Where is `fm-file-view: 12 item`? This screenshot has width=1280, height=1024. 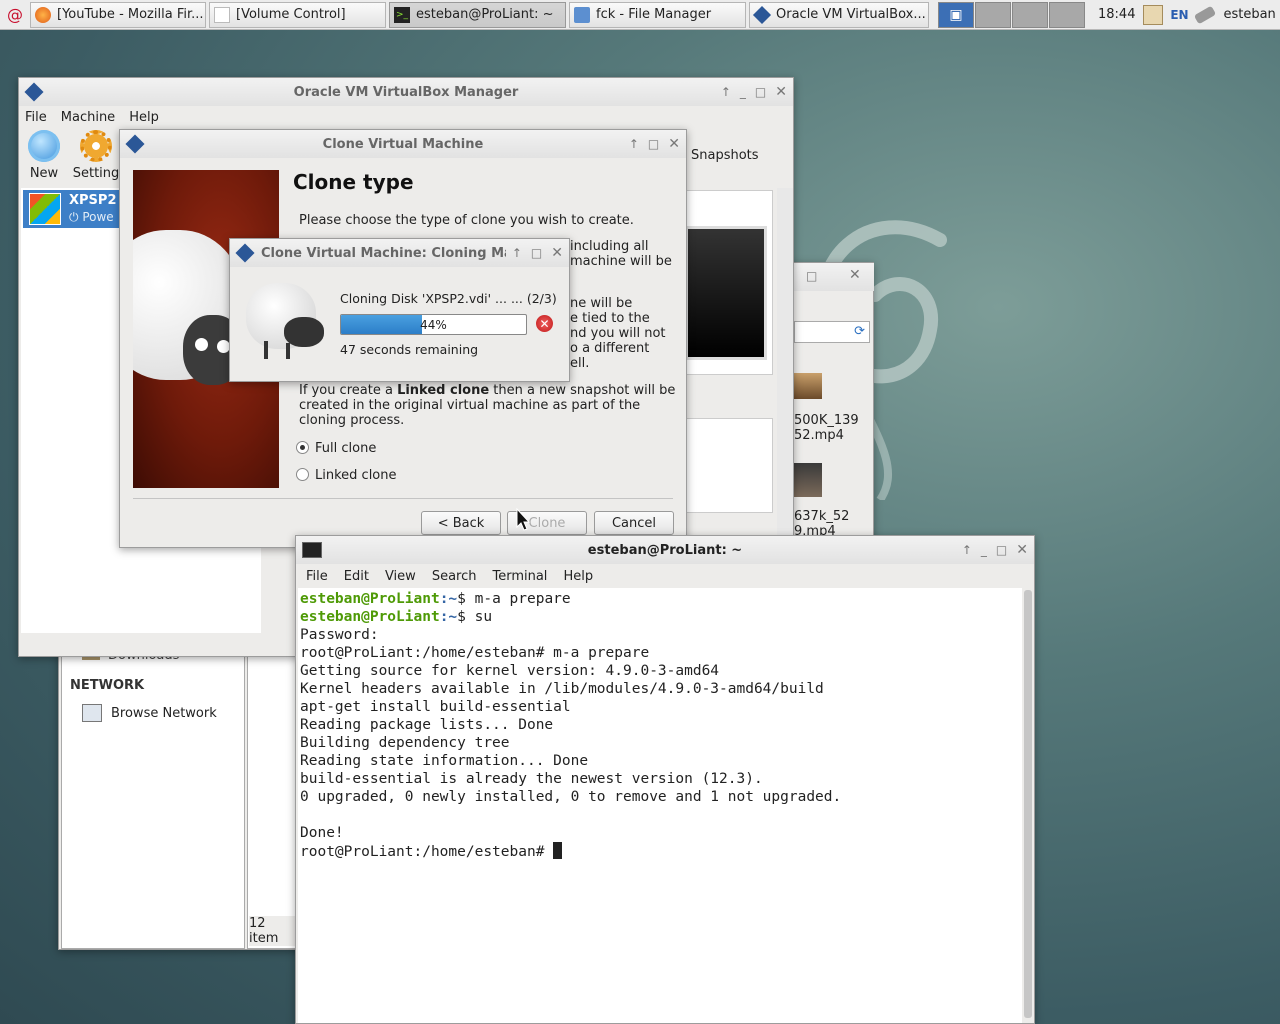
fm-file-view: 12 item is located at coordinates (272, 796).